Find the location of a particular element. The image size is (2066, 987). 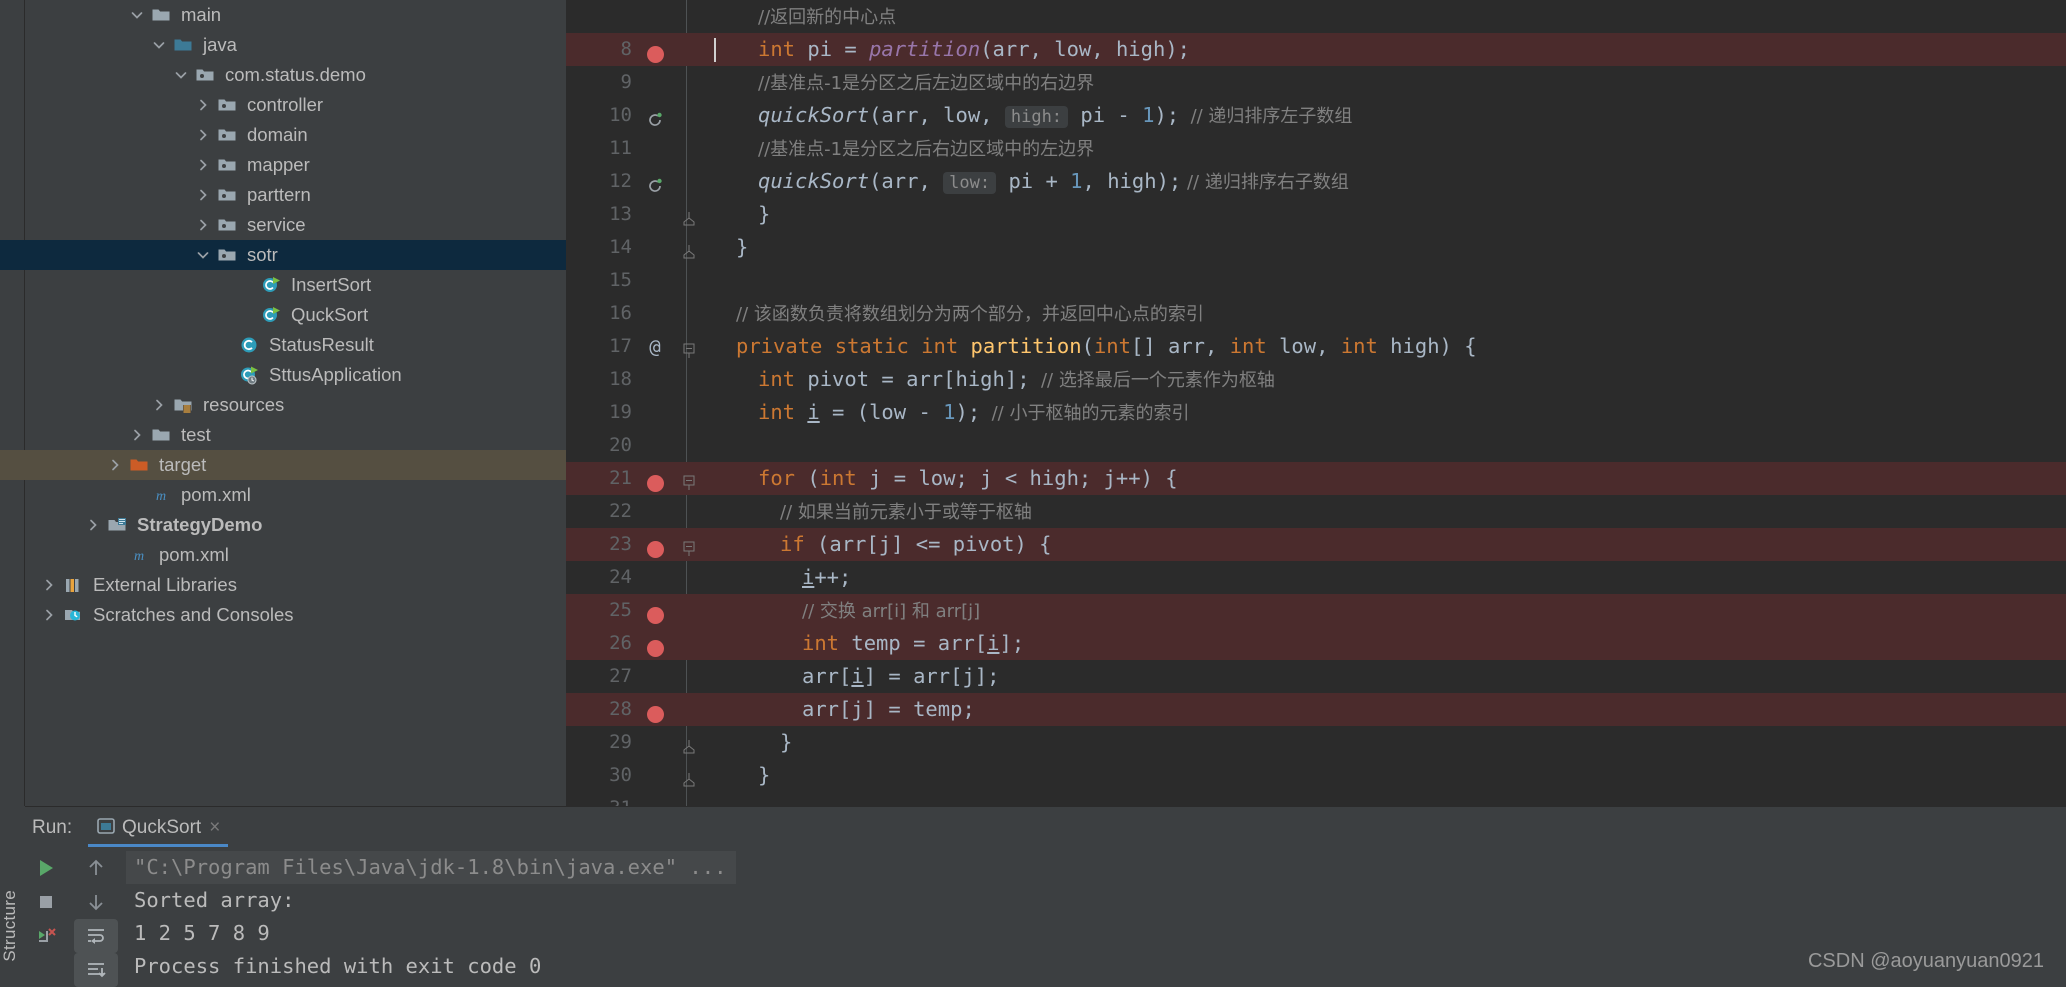

run-tab-qucksort: QuckSort × is located at coordinates (158, 829).